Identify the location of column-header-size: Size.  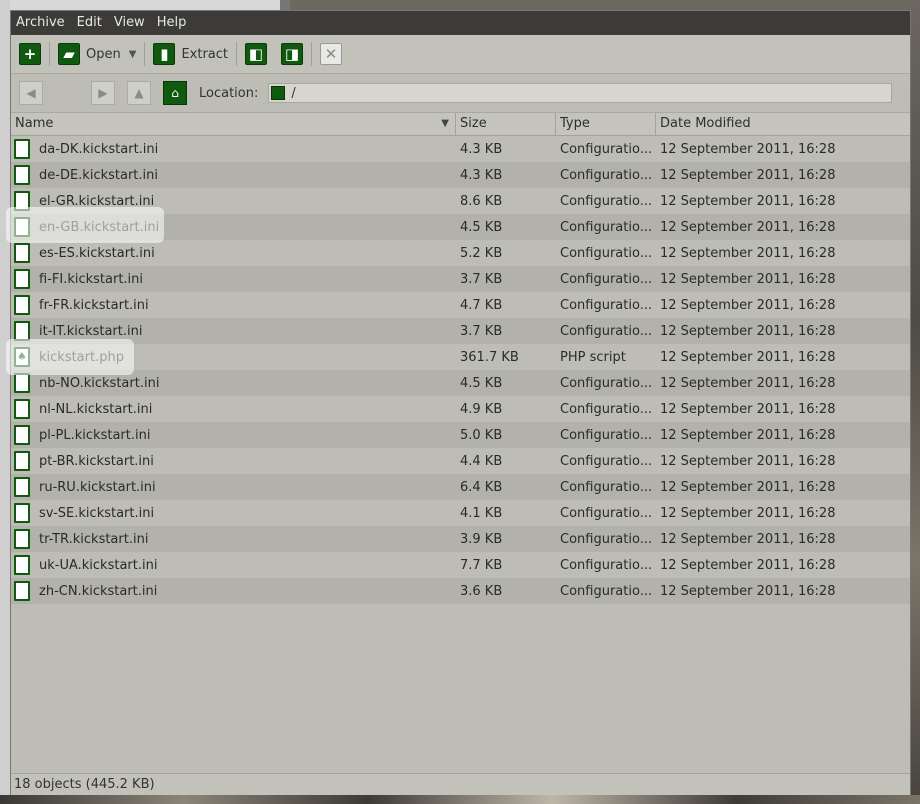
(506, 124).